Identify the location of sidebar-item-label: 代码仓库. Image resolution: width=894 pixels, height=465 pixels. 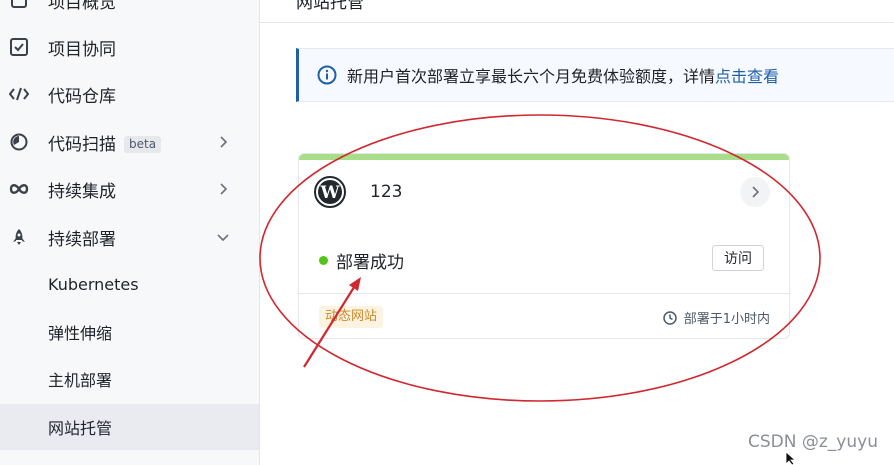
(82, 96).